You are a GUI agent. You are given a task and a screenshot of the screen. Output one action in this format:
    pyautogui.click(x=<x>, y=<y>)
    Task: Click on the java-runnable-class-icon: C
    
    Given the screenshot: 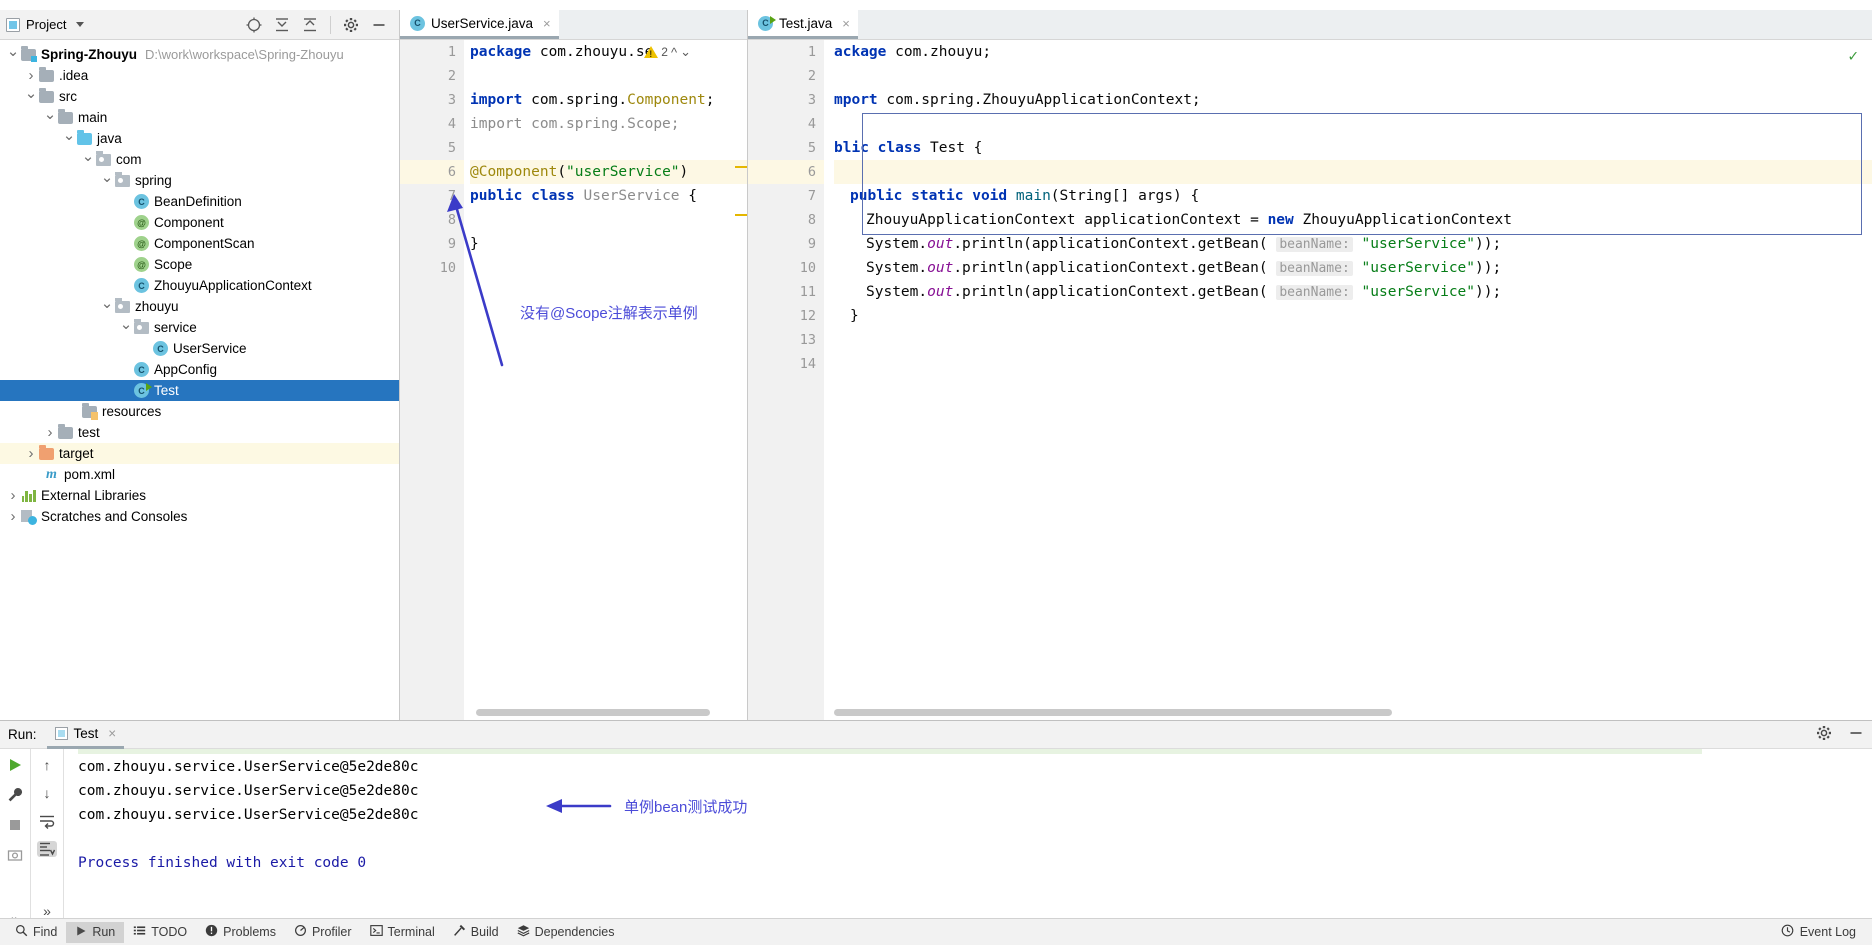 What is the action you would take?
    pyautogui.click(x=142, y=390)
    